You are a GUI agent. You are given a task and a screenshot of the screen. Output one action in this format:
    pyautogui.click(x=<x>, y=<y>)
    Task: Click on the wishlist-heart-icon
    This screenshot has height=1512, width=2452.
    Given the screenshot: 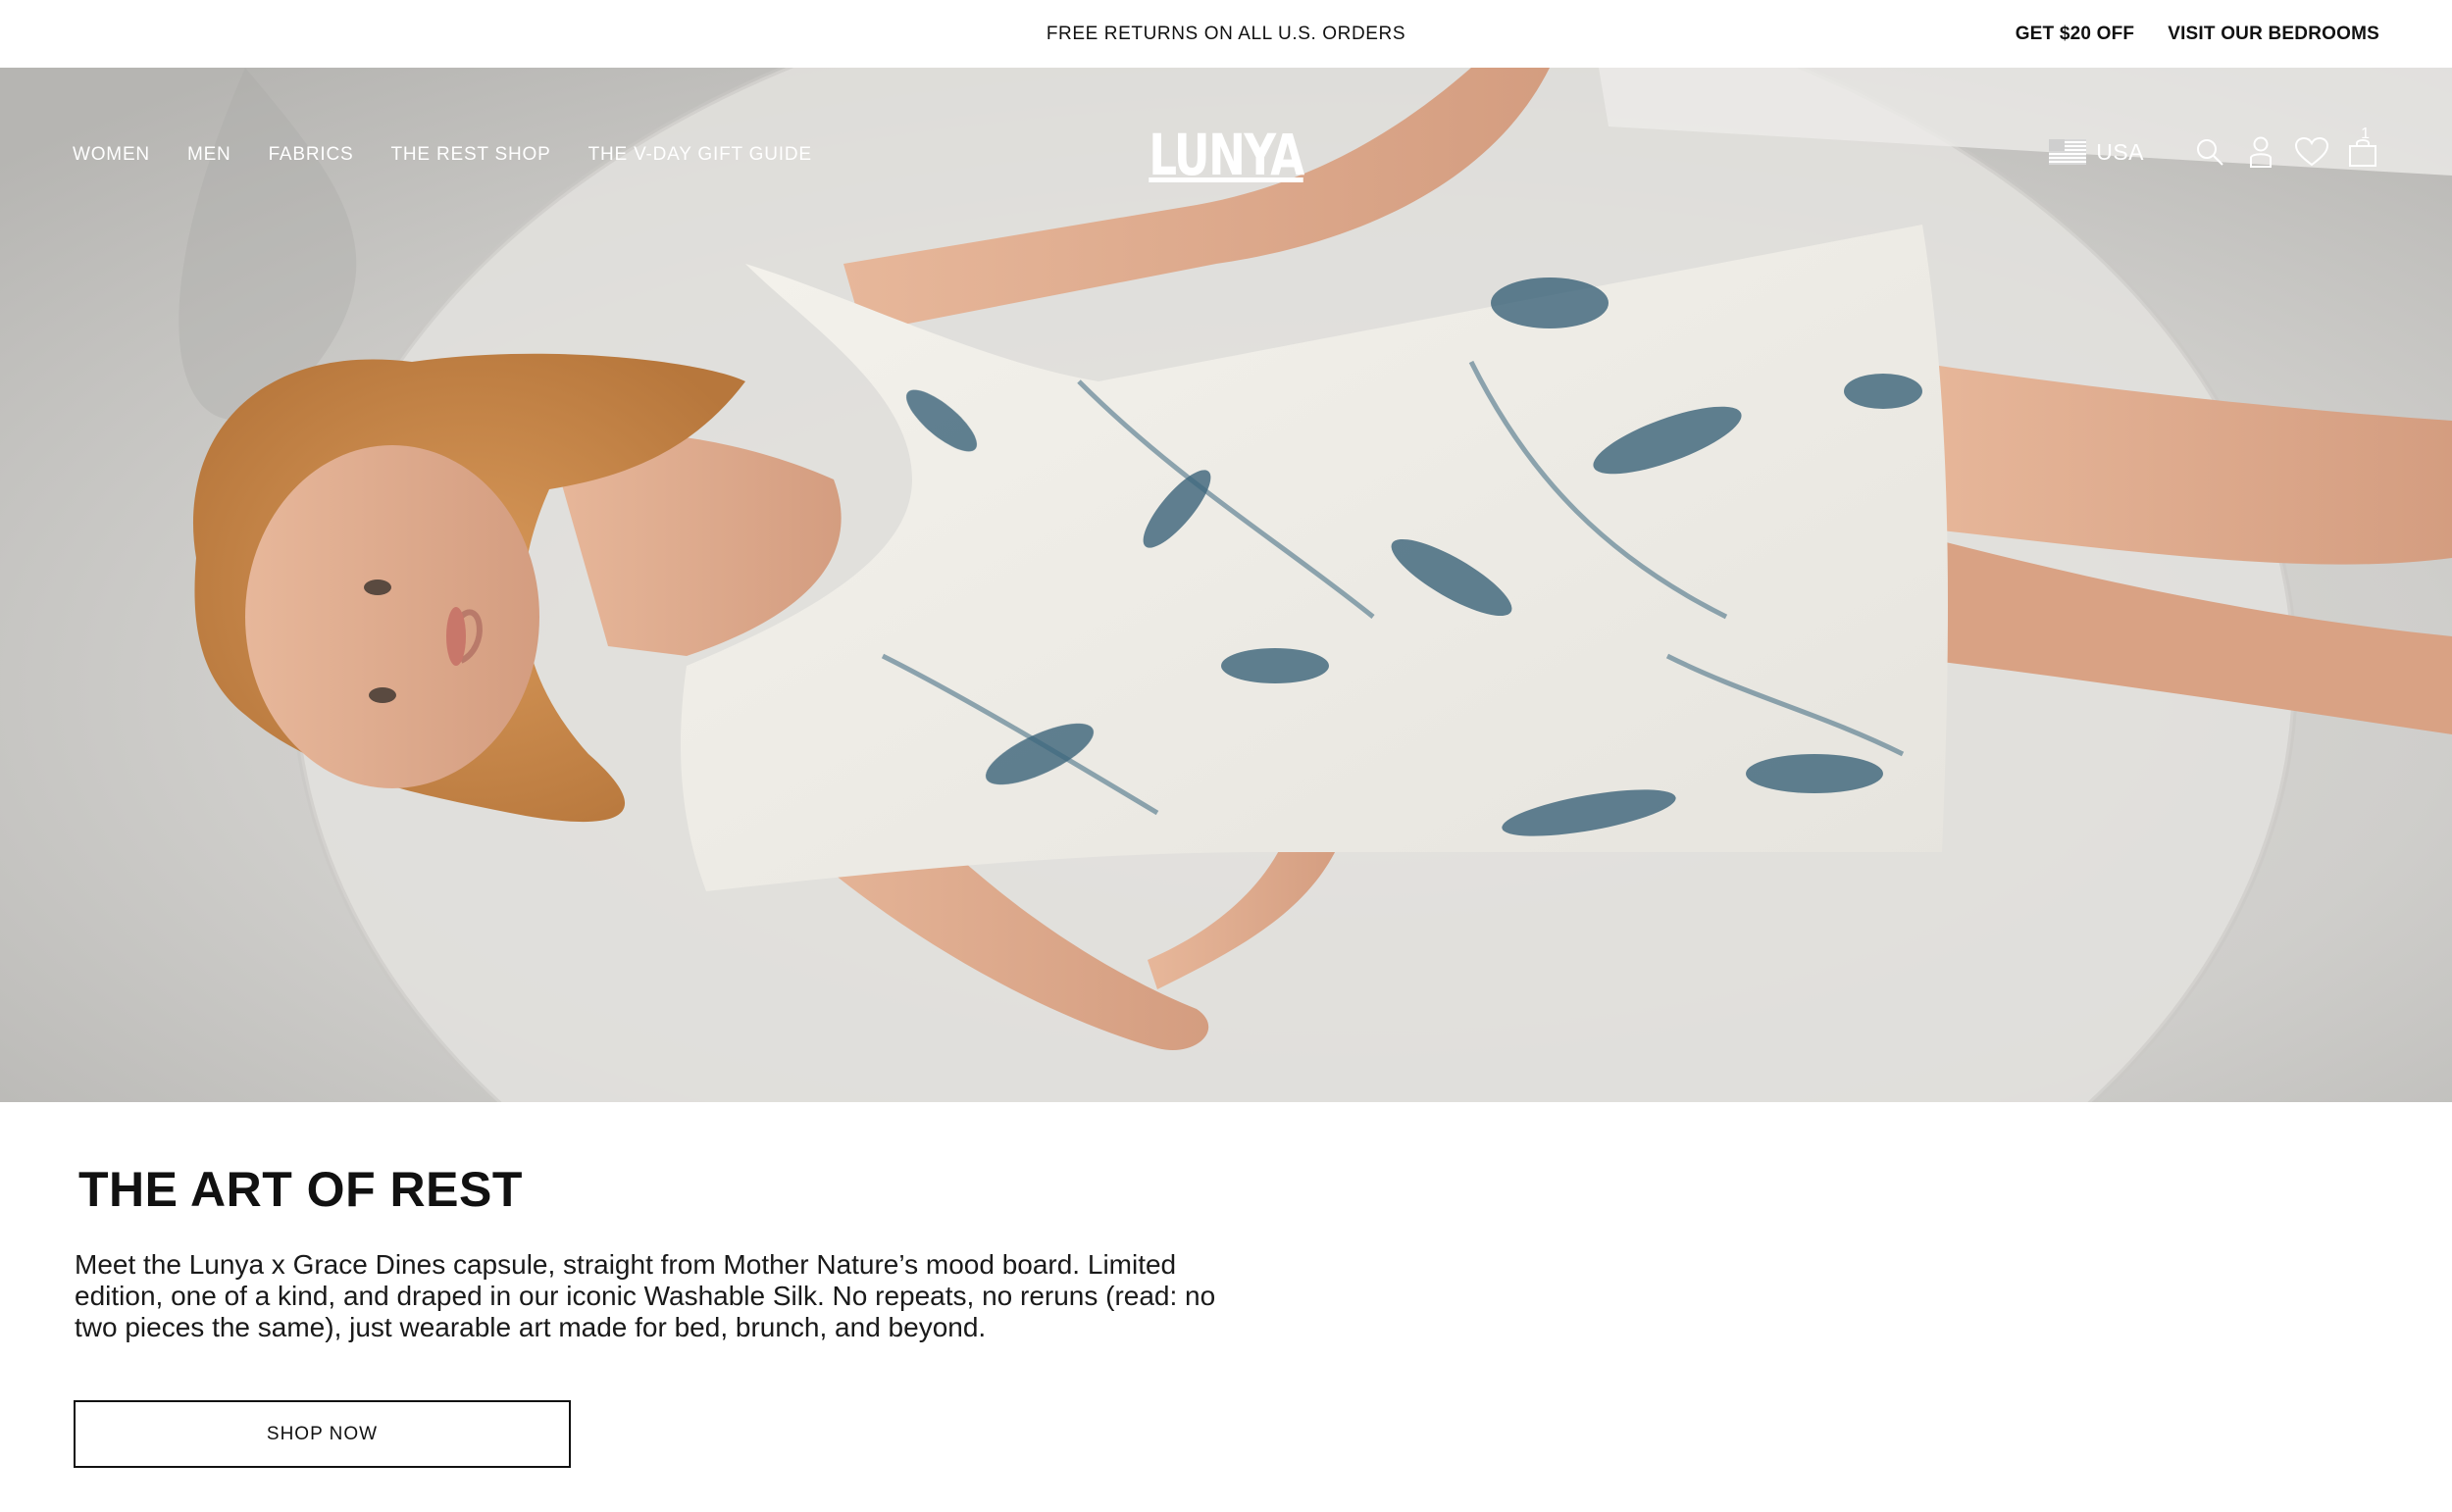 What is the action you would take?
    pyautogui.click(x=2311, y=152)
    